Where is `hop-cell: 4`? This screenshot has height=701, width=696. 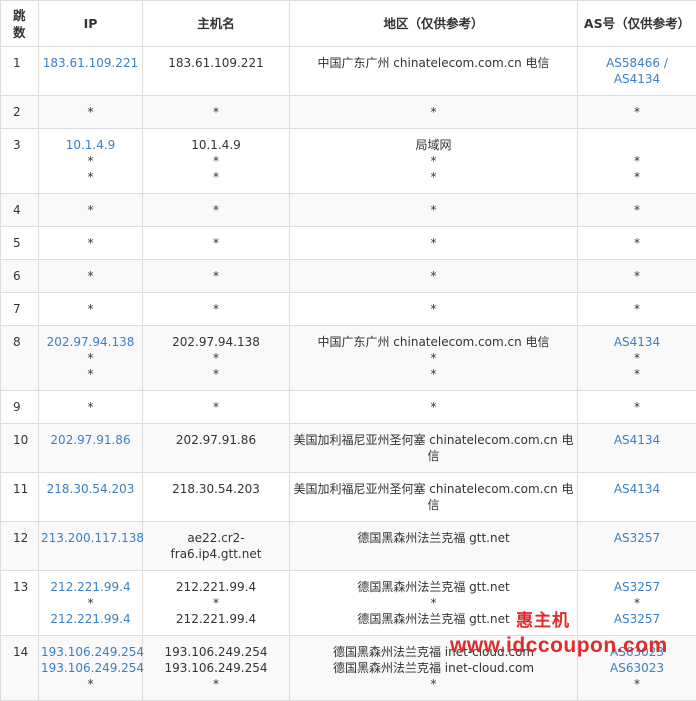 hop-cell: 4 is located at coordinates (20, 210).